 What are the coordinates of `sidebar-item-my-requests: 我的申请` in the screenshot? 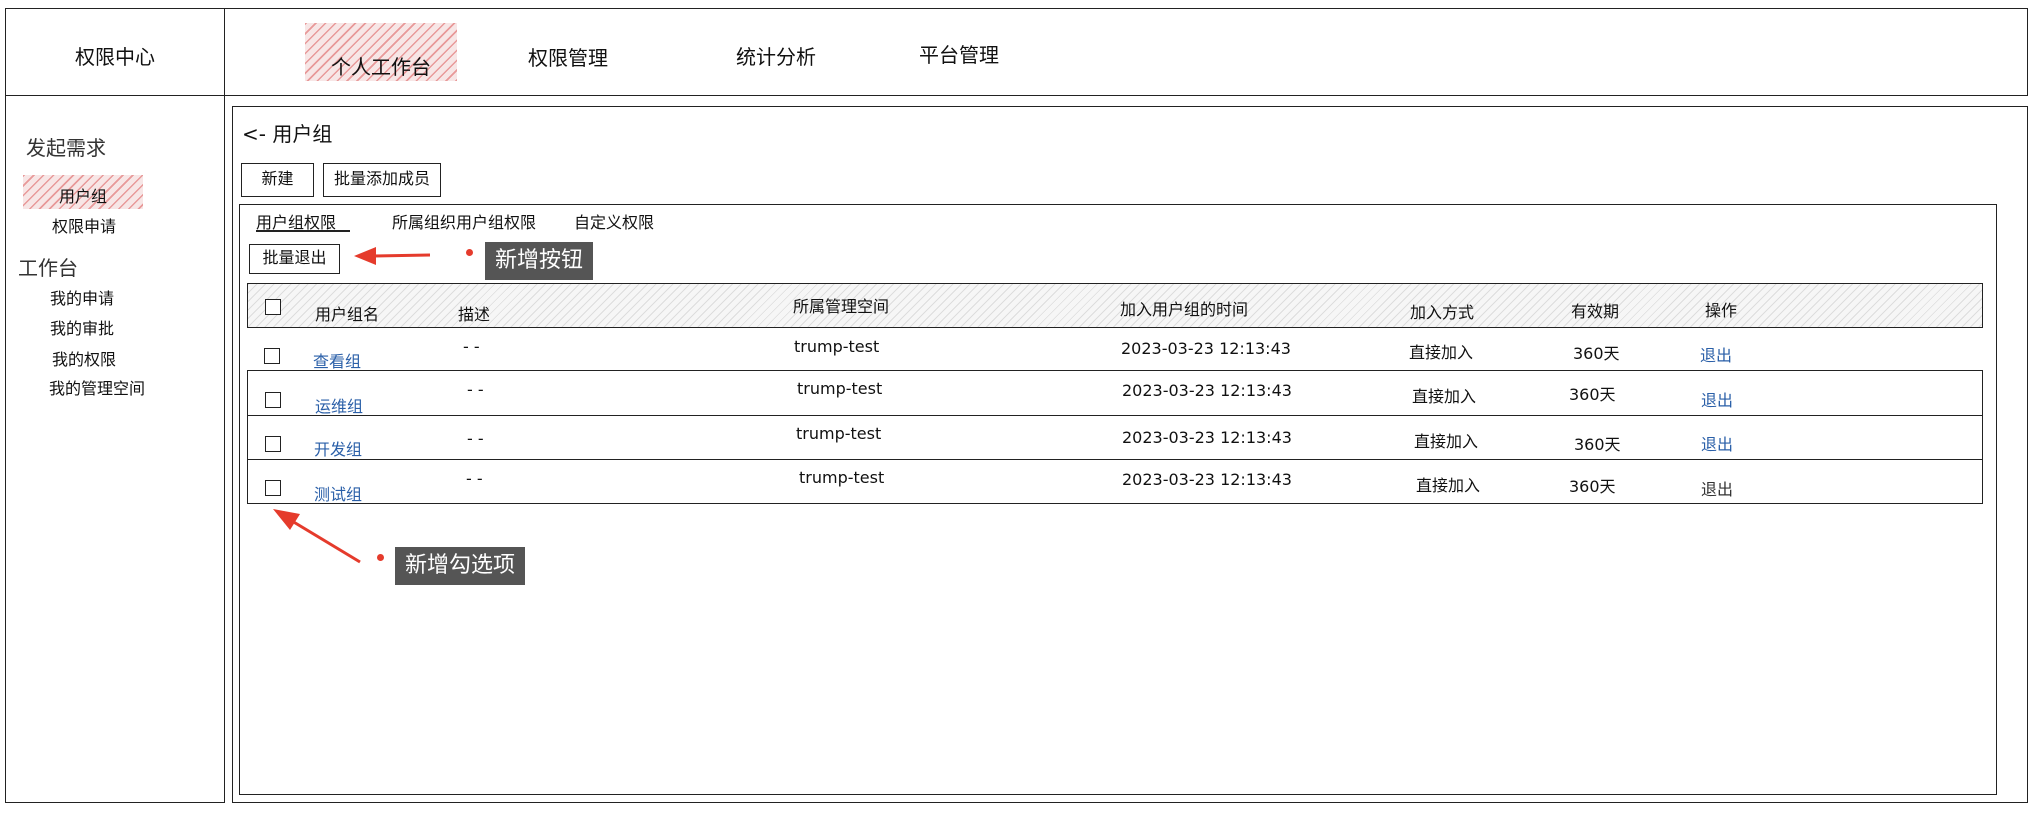 It's located at (82, 297).